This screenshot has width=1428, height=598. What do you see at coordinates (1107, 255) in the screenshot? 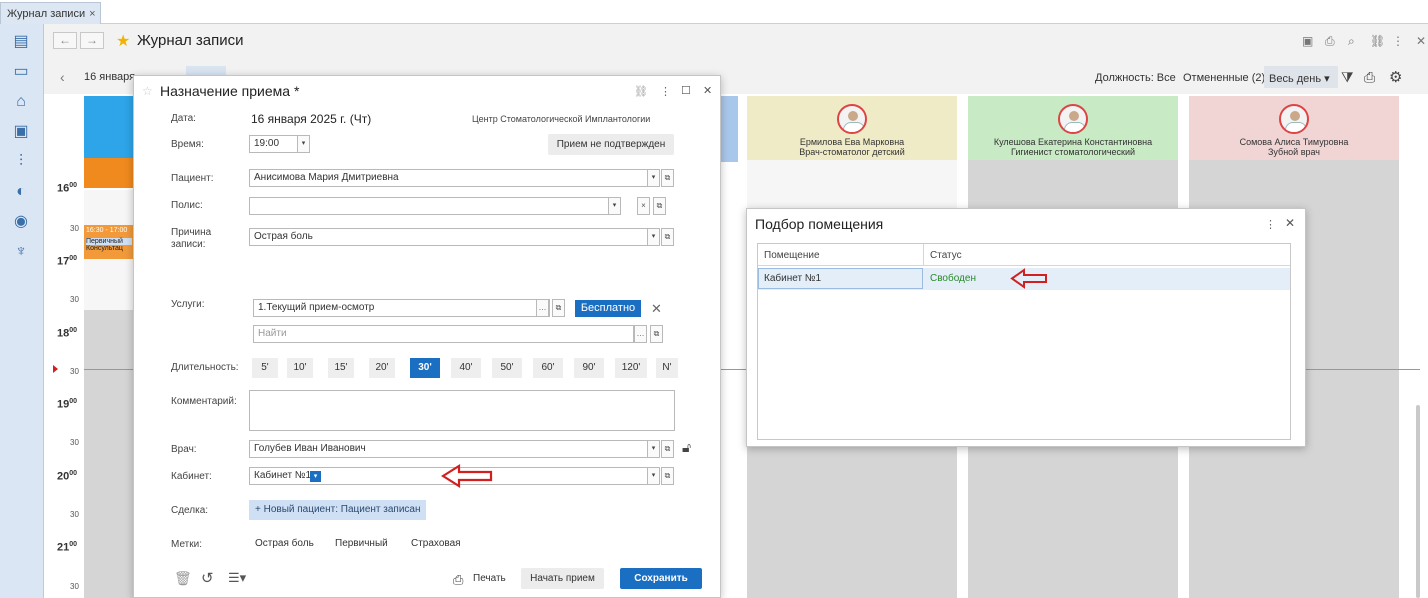
I see `column-header-status: Статус` at bounding box center [1107, 255].